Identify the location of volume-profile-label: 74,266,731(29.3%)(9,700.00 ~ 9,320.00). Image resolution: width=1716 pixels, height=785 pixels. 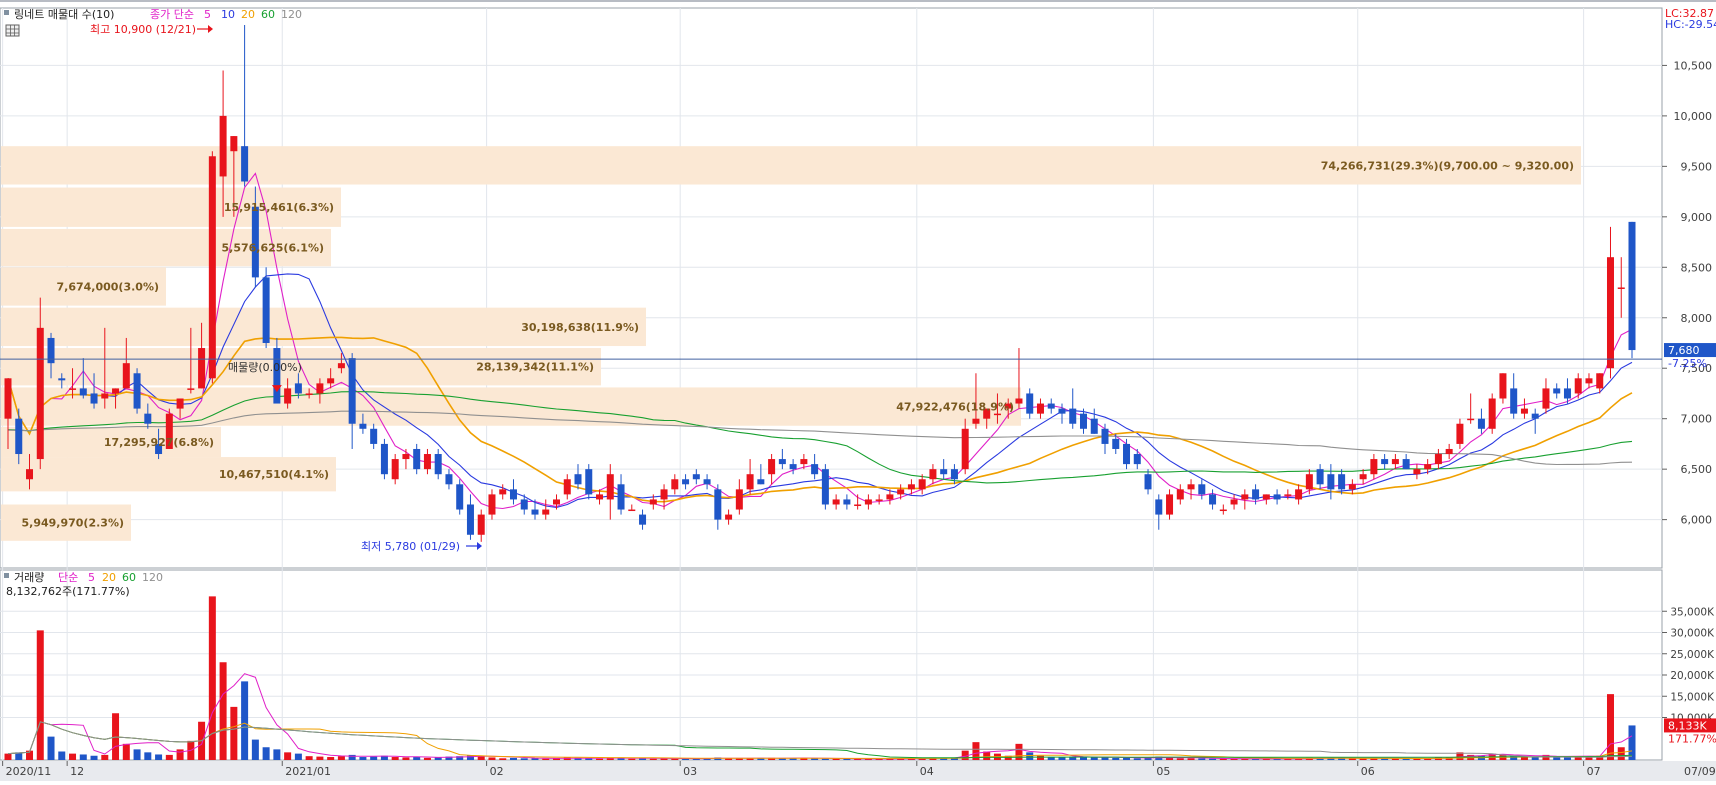
(1447, 165).